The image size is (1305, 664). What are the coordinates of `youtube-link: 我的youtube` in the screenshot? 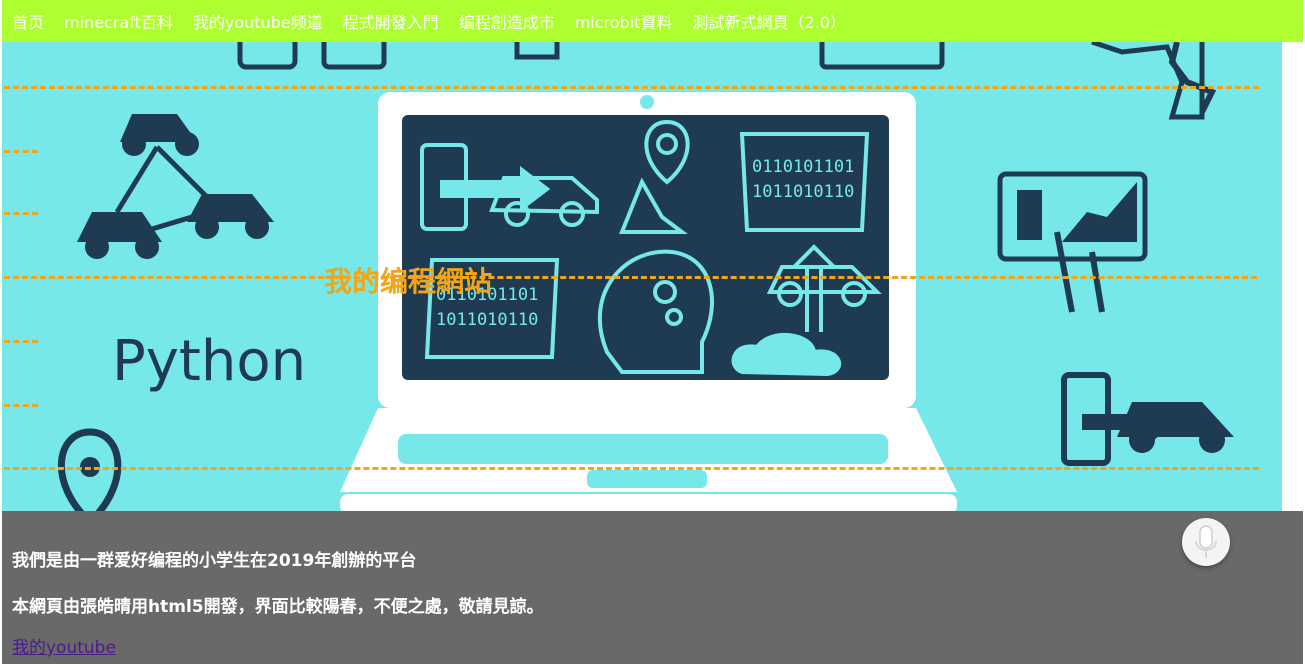 It's located at (64, 645).